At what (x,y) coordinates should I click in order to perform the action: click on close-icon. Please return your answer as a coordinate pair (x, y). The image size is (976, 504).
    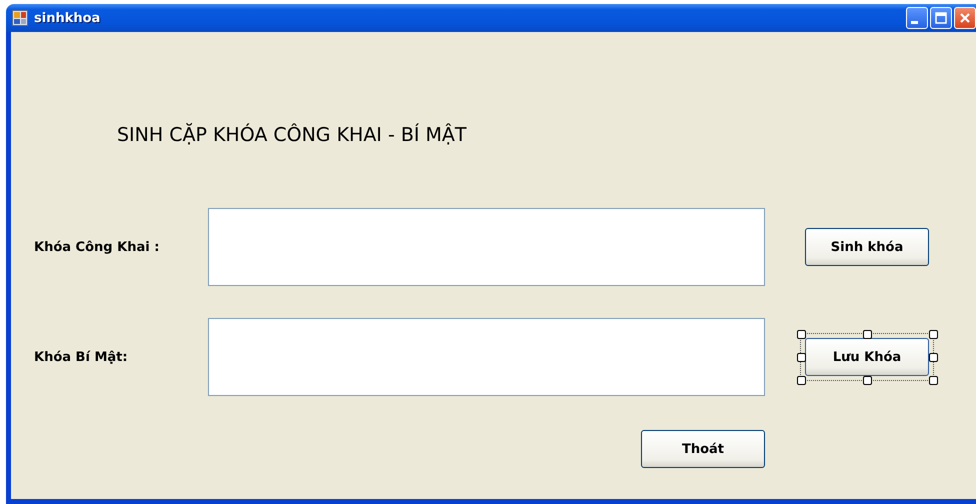
    Looking at the image, I should click on (965, 18).